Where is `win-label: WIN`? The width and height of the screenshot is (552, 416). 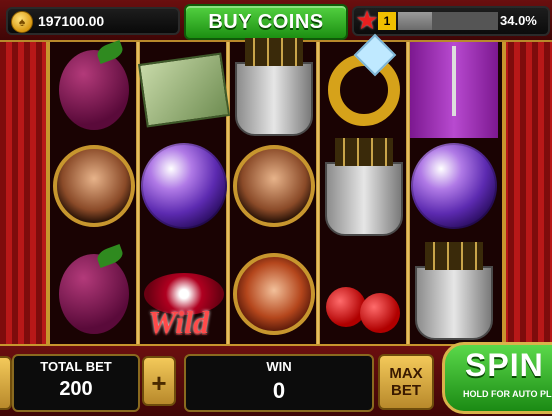 win-label: WIN is located at coordinates (279, 366).